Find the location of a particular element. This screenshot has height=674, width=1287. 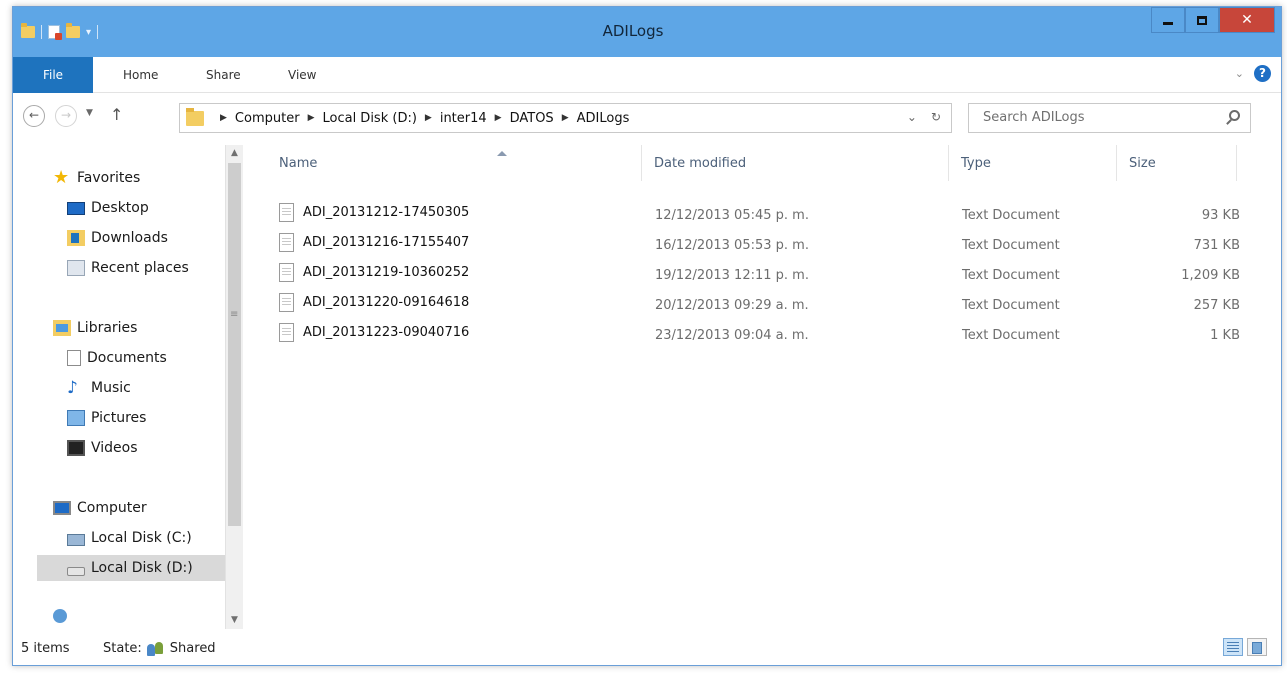

maximize-button is located at coordinates (1202, 20).